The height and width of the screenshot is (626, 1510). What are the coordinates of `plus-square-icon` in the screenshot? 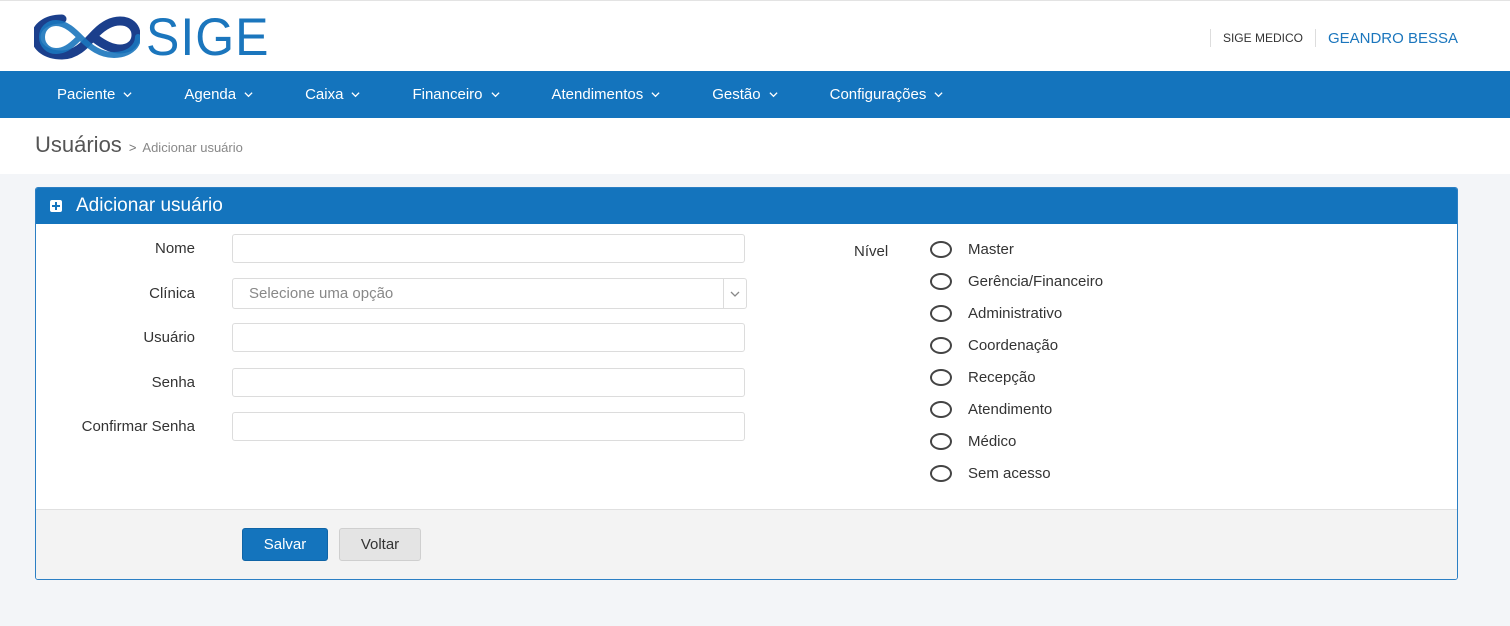 It's located at (56, 206).